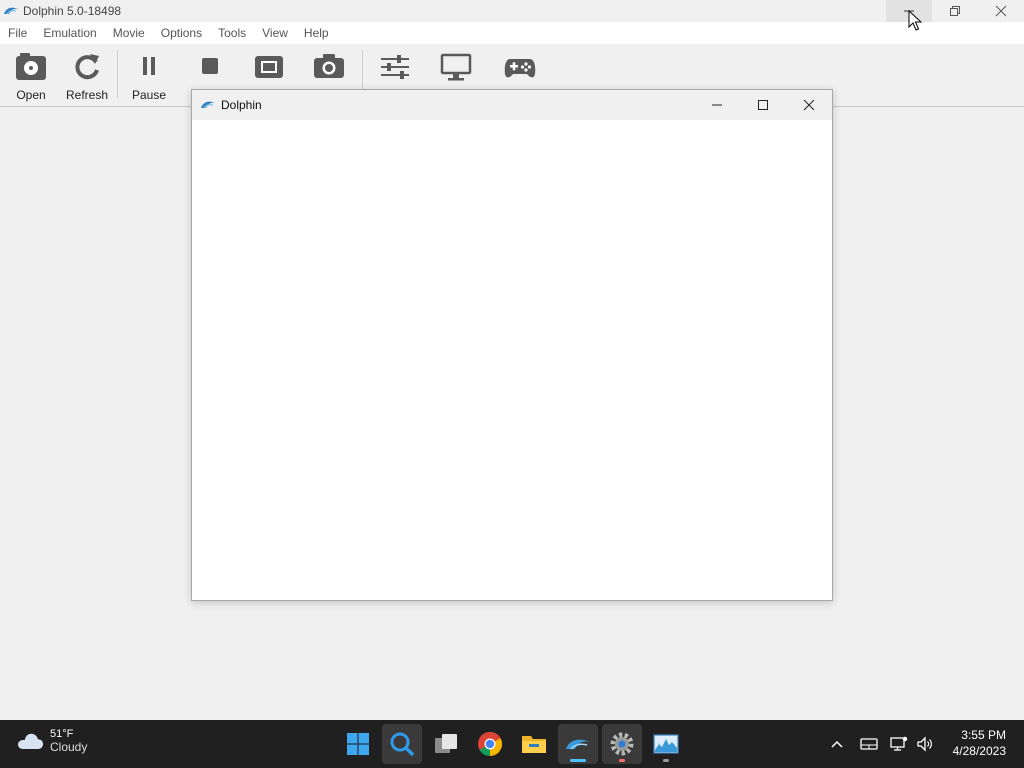 Image resolution: width=1024 pixels, height=768 pixels. What do you see at coordinates (210, 66) in the screenshot?
I see `stop-icon` at bounding box center [210, 66].